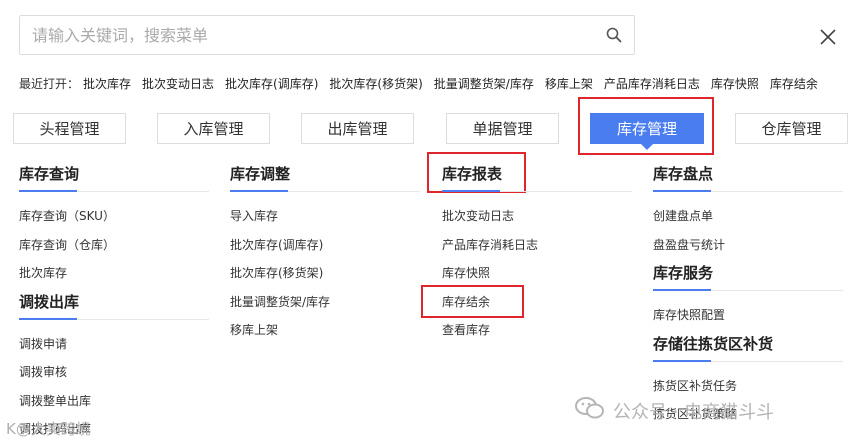 The height and width of the screenshot is (444, 864). What do you see at coordinates (325, 216) in the screenshot?
I see `menu-item: 导入库存` at bounding box center [325, 216].